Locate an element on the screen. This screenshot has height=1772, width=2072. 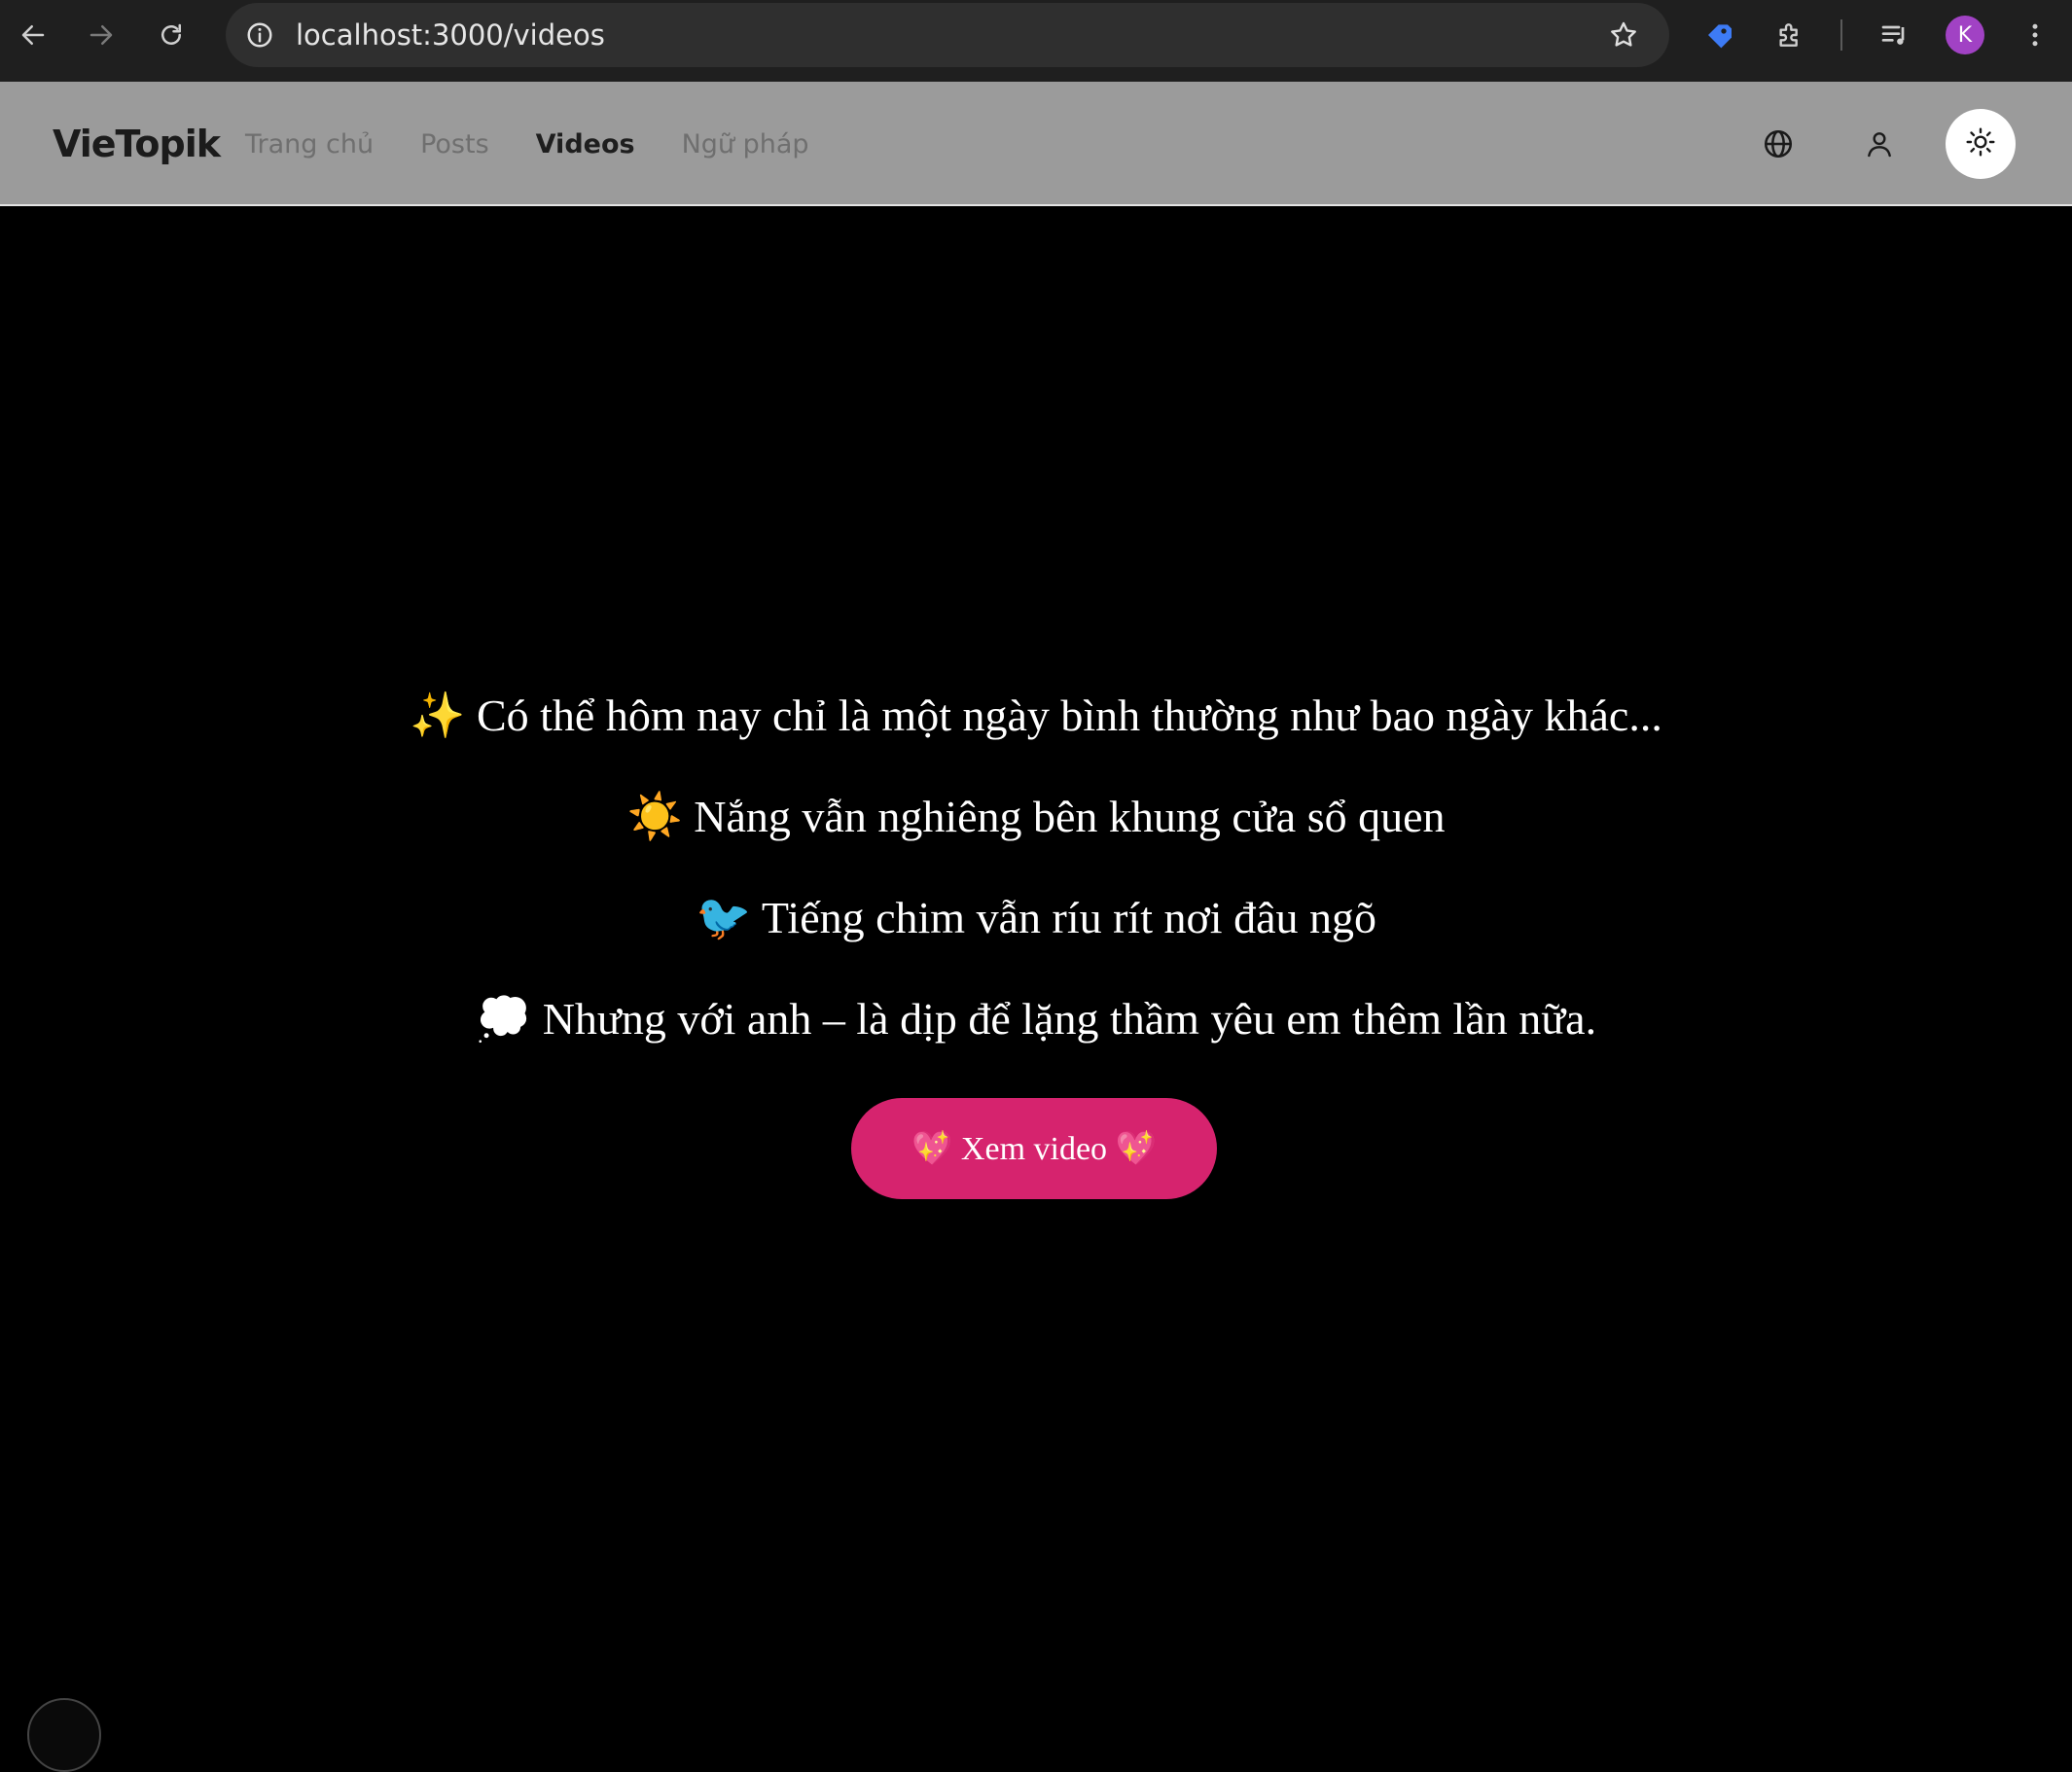
main-nav: Trang chủ Posts Videos Ngữ pháp is located at coordinates (527, 144).